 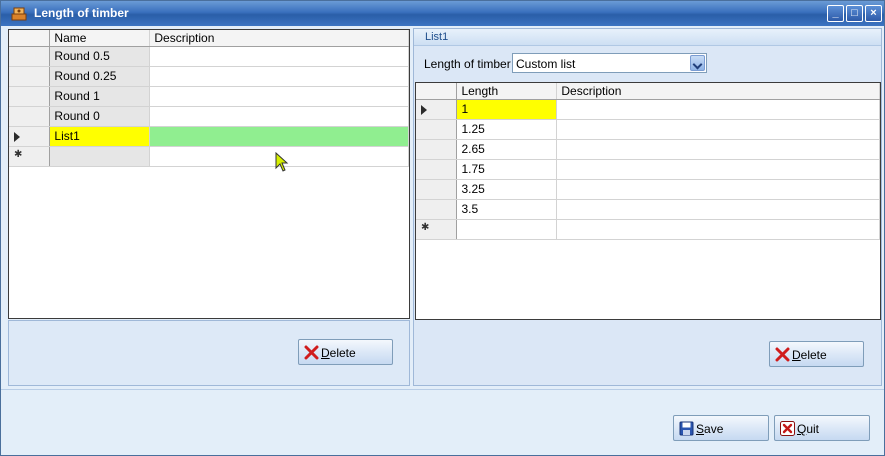 What do you see at coordinates (100, 38) in the screenshot?
I see `column-header-name: Name` at bounding box center [100, 38].